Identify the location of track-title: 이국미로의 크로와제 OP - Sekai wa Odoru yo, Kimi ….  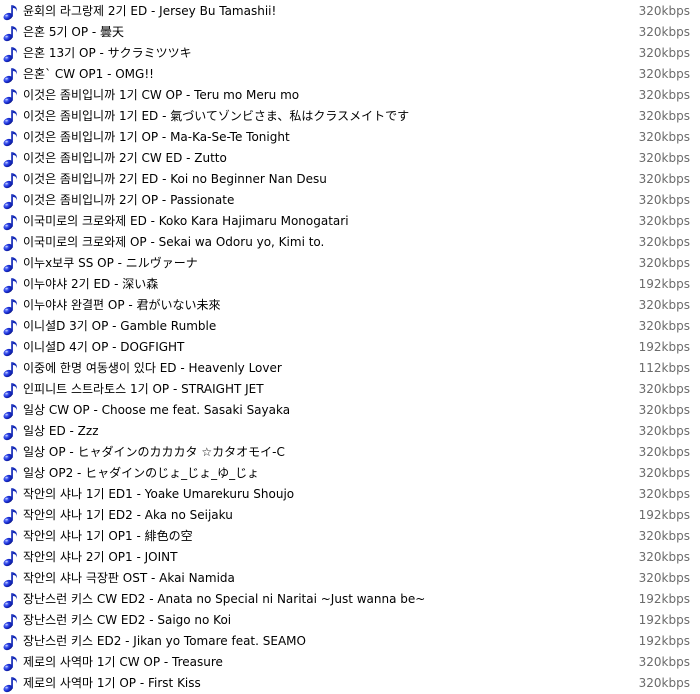
(174, 242).